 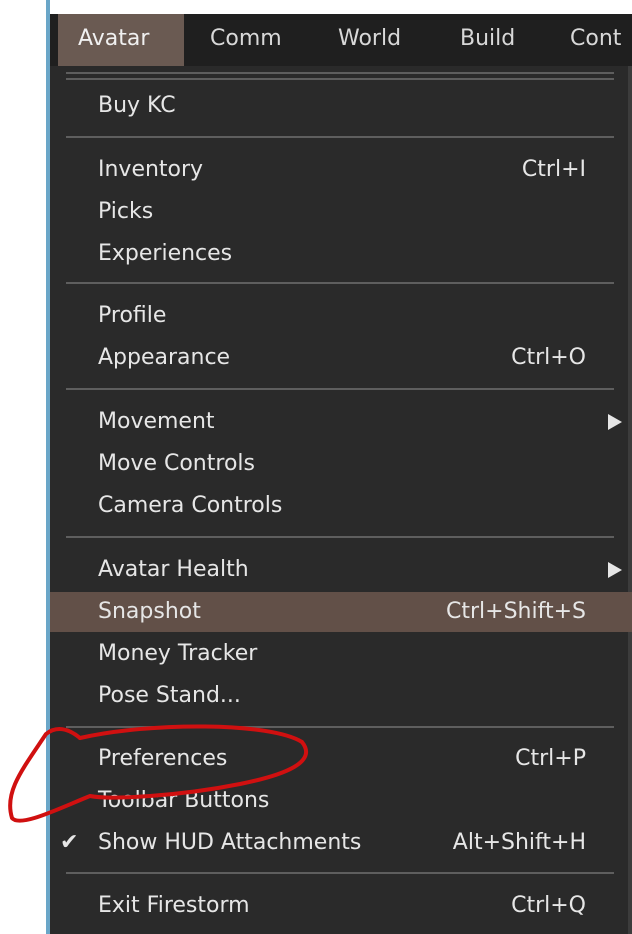 I want to click on menu-item-buy-kc: Buy KC, so click(x=341, y=106).